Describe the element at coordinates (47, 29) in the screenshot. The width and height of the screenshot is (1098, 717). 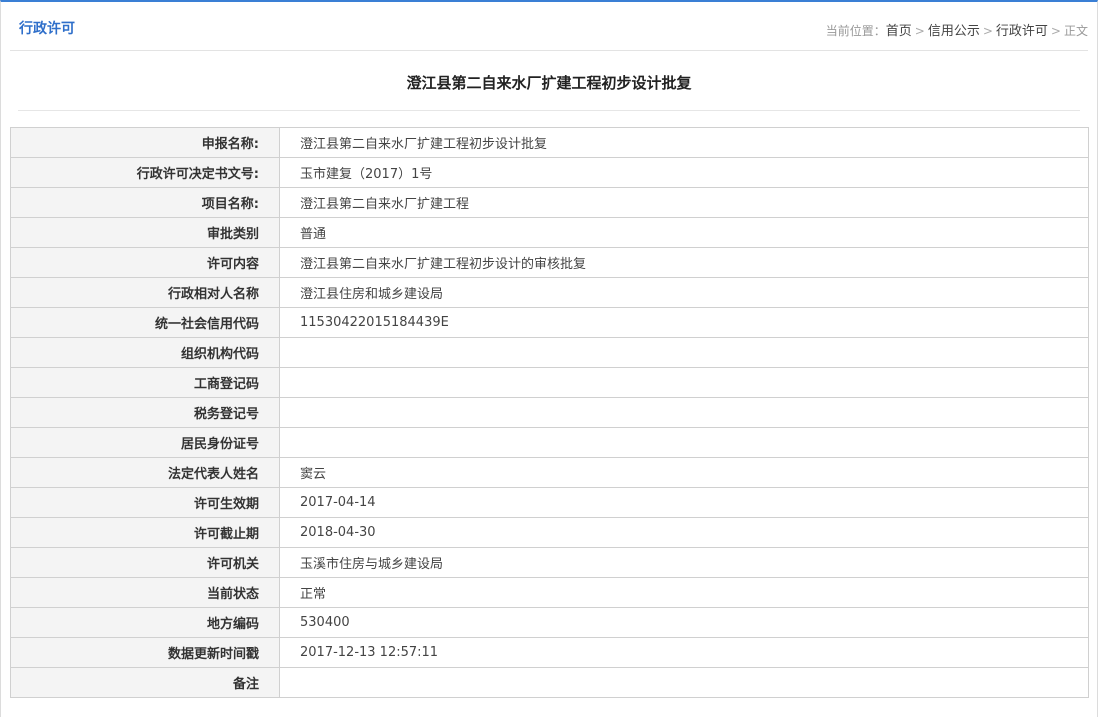
I see `section-title: 行政许可` at that location.